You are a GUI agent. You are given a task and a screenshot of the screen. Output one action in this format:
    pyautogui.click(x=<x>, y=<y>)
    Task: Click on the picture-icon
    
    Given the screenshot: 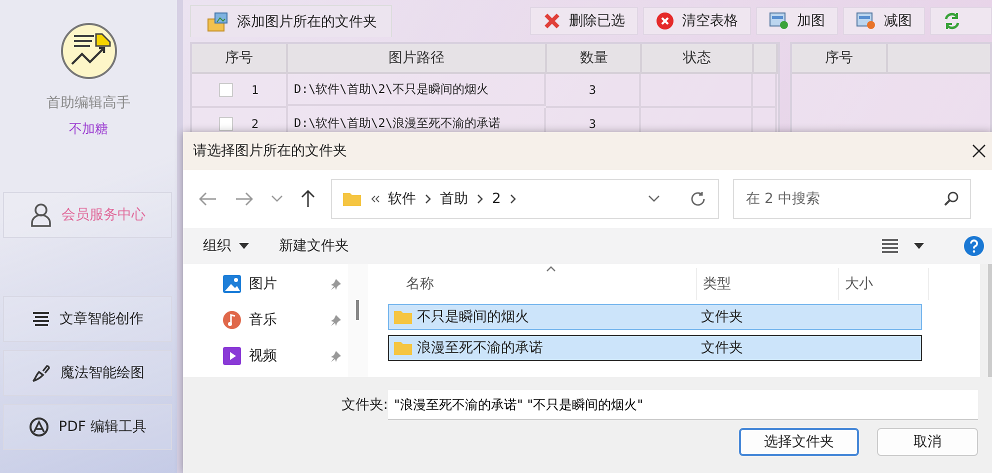 What is the action you would take?
    pyautogui.click(x=232, y=284)
    